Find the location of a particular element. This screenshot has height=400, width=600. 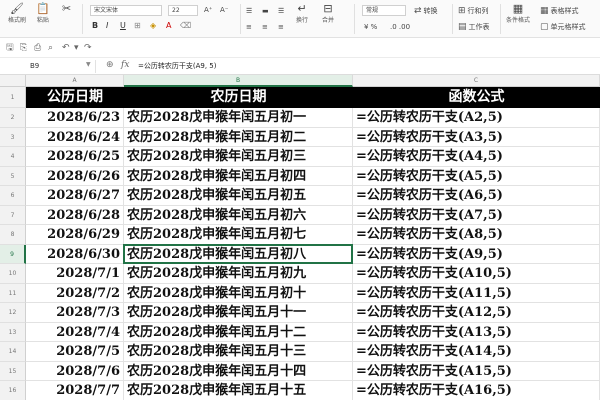

table-cell: 农历2028戊申猴年闰五月初二 is located at coordinates (238, 137).